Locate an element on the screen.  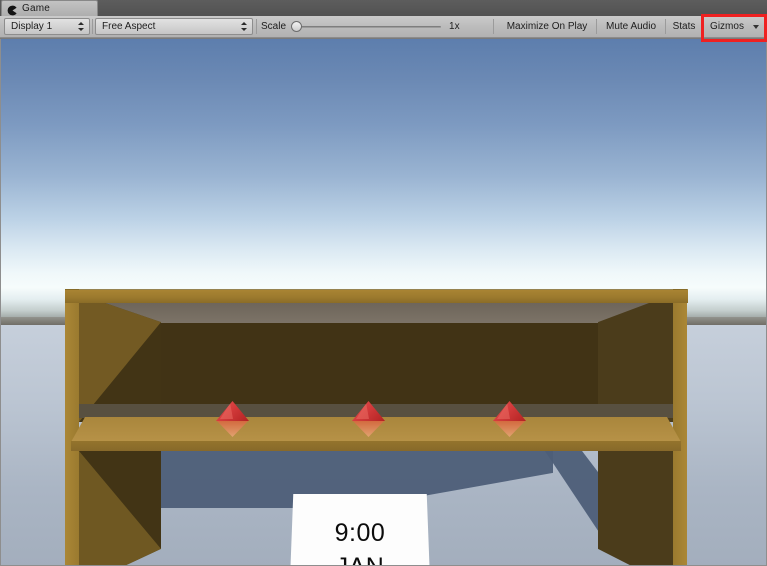
red-gem-1-upper is located at coordinates (232, 411).